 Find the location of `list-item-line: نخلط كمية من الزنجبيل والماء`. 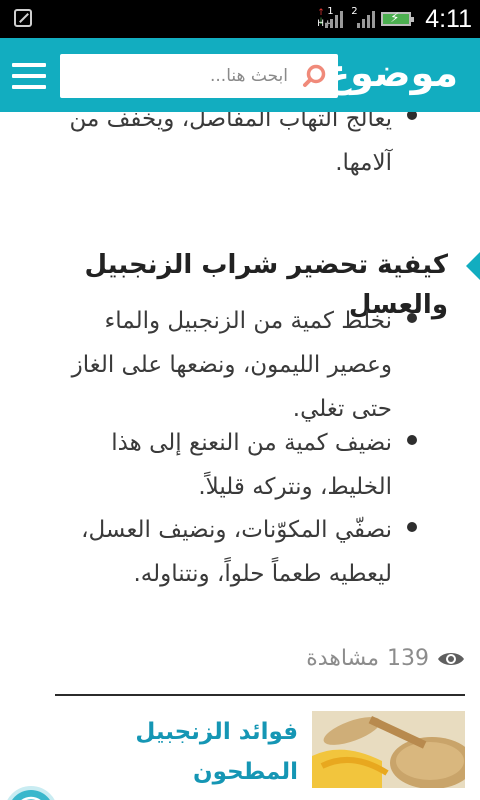

list-item-line: نخلط كمية من الزنجبيل والماء is located at coordinates (248, 321).